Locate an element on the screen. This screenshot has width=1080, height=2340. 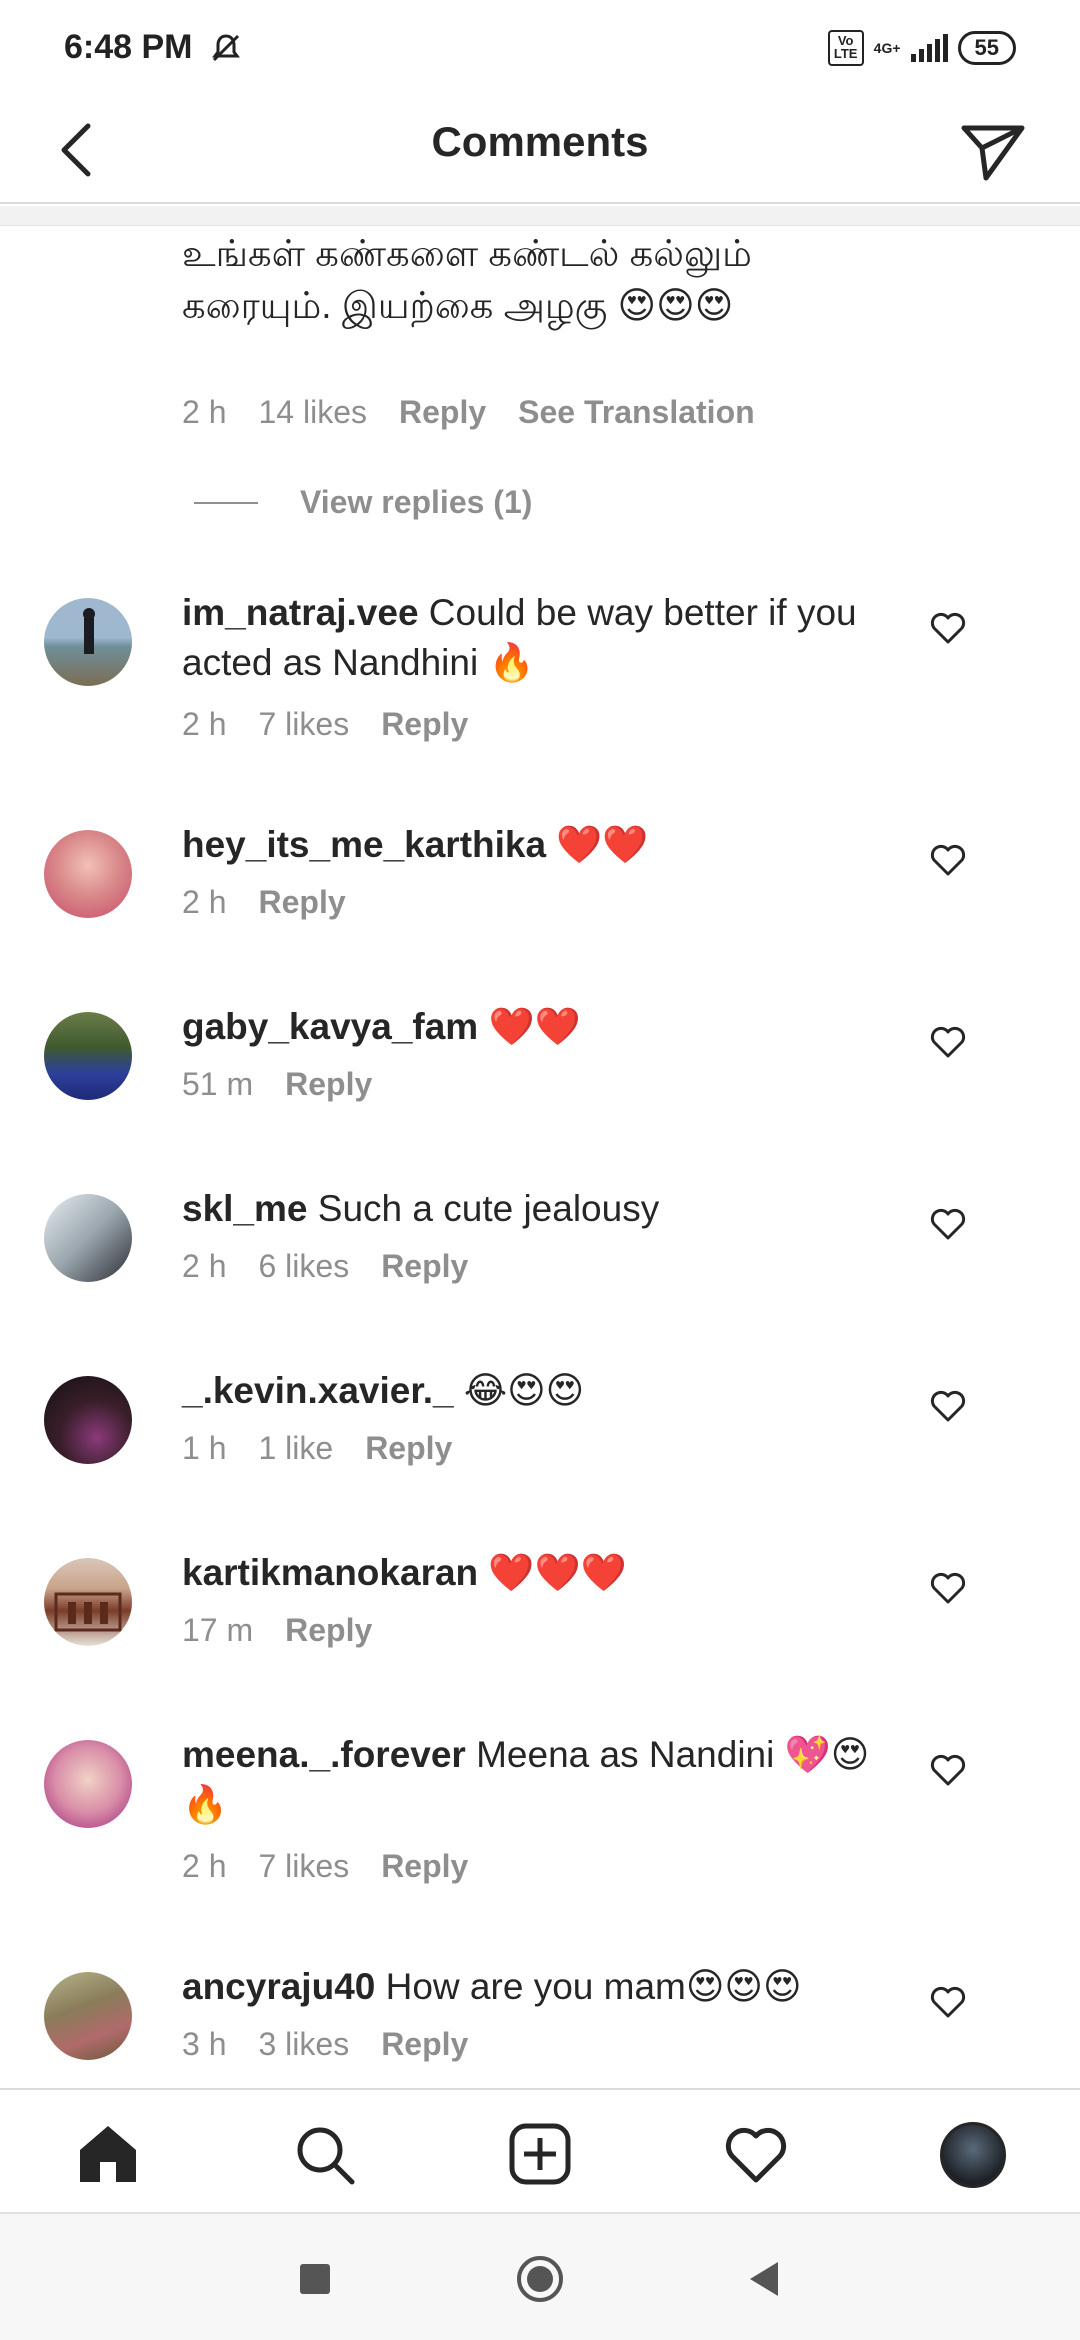
status-time: 6:48 PM is located at coordinates (128, 47).